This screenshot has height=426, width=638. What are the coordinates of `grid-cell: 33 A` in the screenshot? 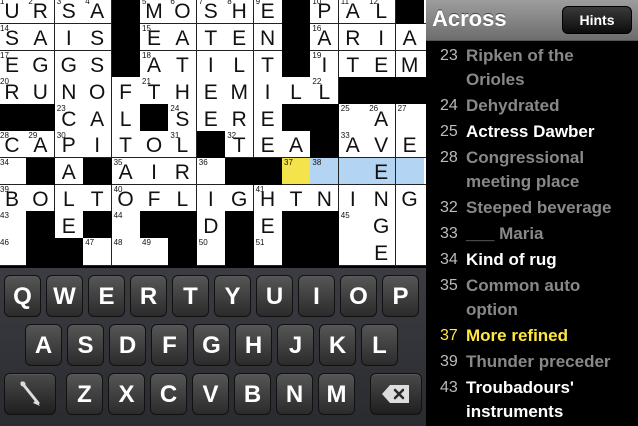 It's located at (353, 145).